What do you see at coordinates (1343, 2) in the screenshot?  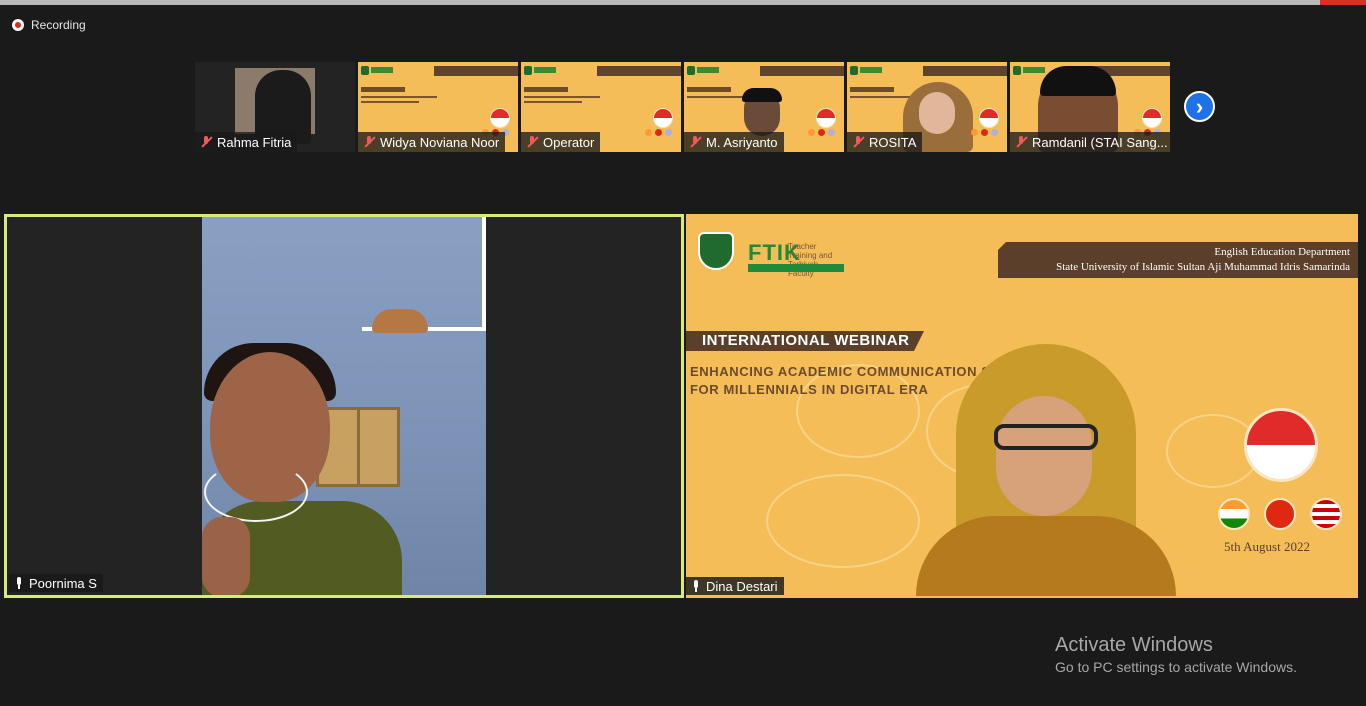 I see `top-bar-accent` at bounding box center [1343, 2].